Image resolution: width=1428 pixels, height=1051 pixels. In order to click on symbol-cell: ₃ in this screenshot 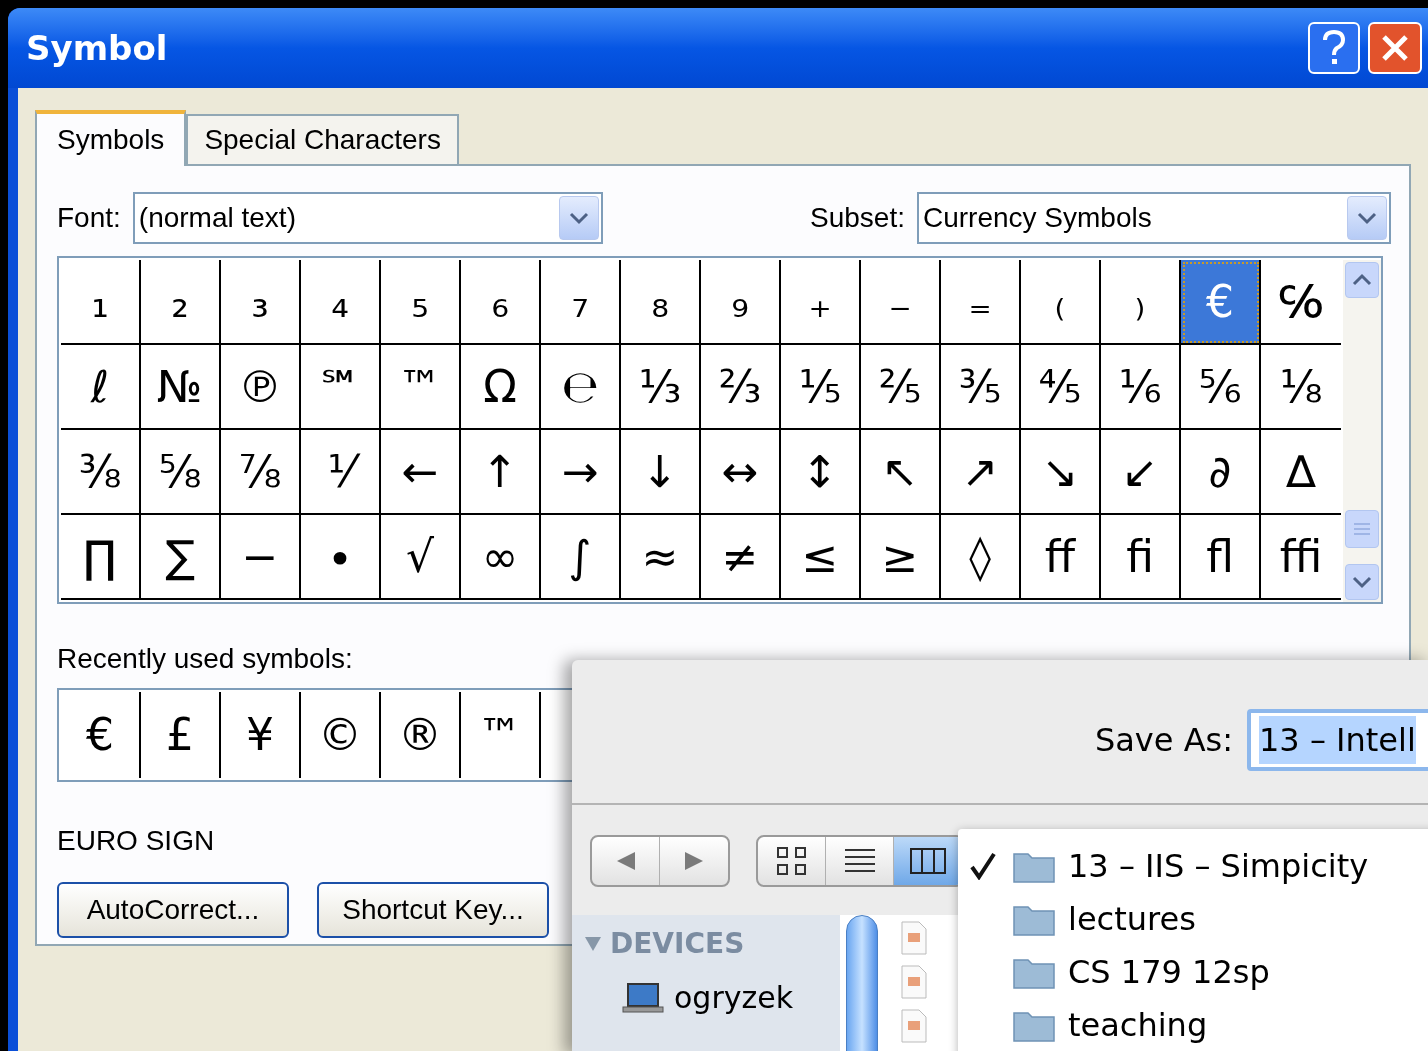, I will do `click(261, 302)`.